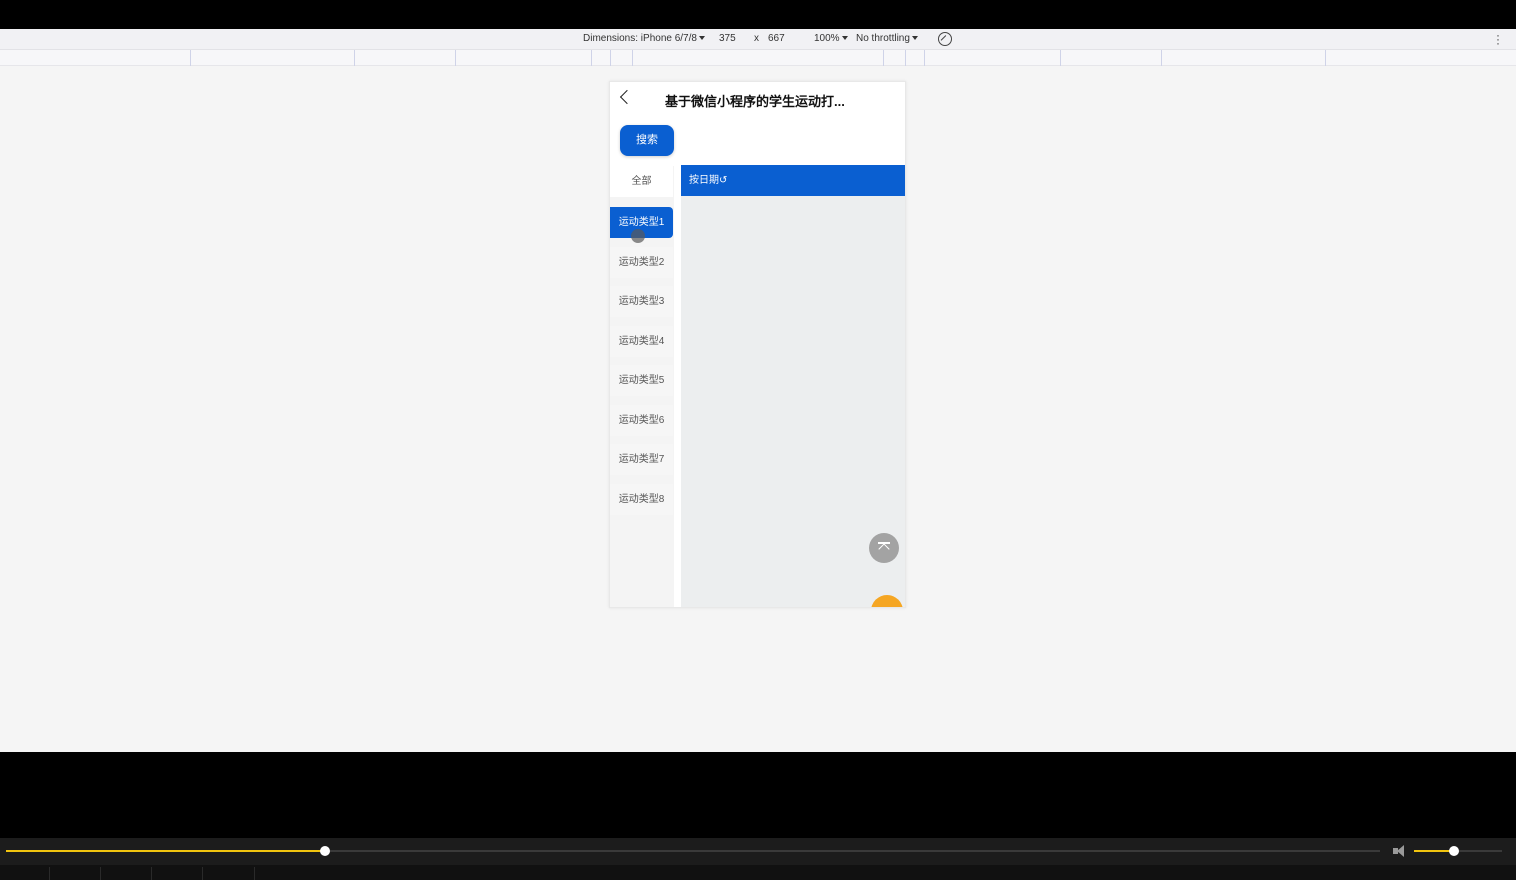 The width and height of the screenshot is (1516, 880). I want to click on progress-handle, so click(324, 851).